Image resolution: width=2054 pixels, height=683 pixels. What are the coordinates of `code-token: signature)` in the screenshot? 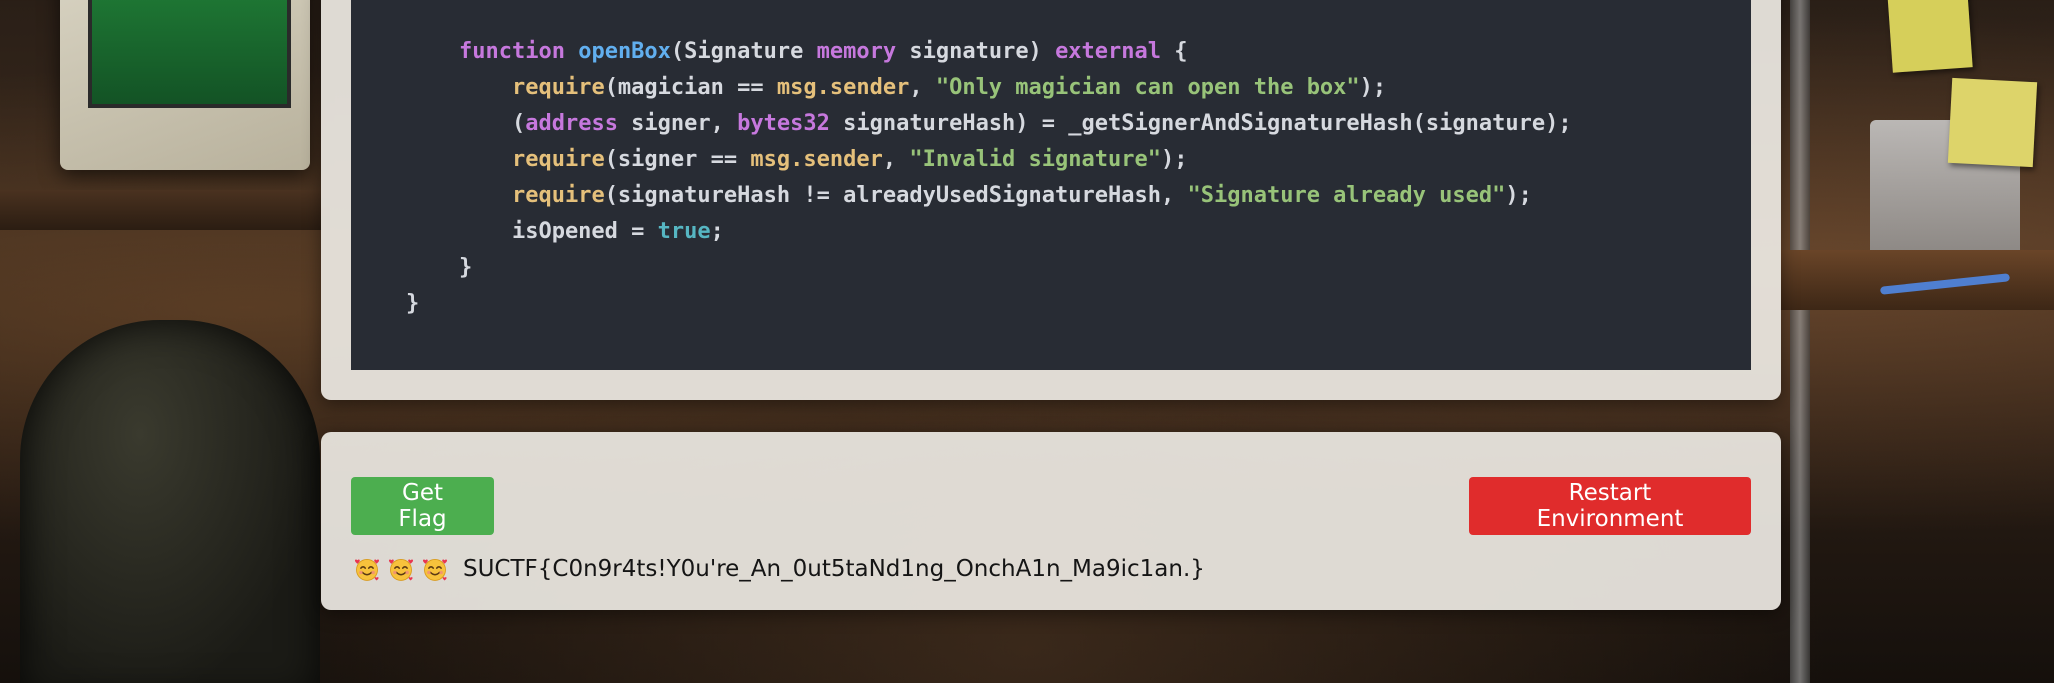 It's located at (976, 51).